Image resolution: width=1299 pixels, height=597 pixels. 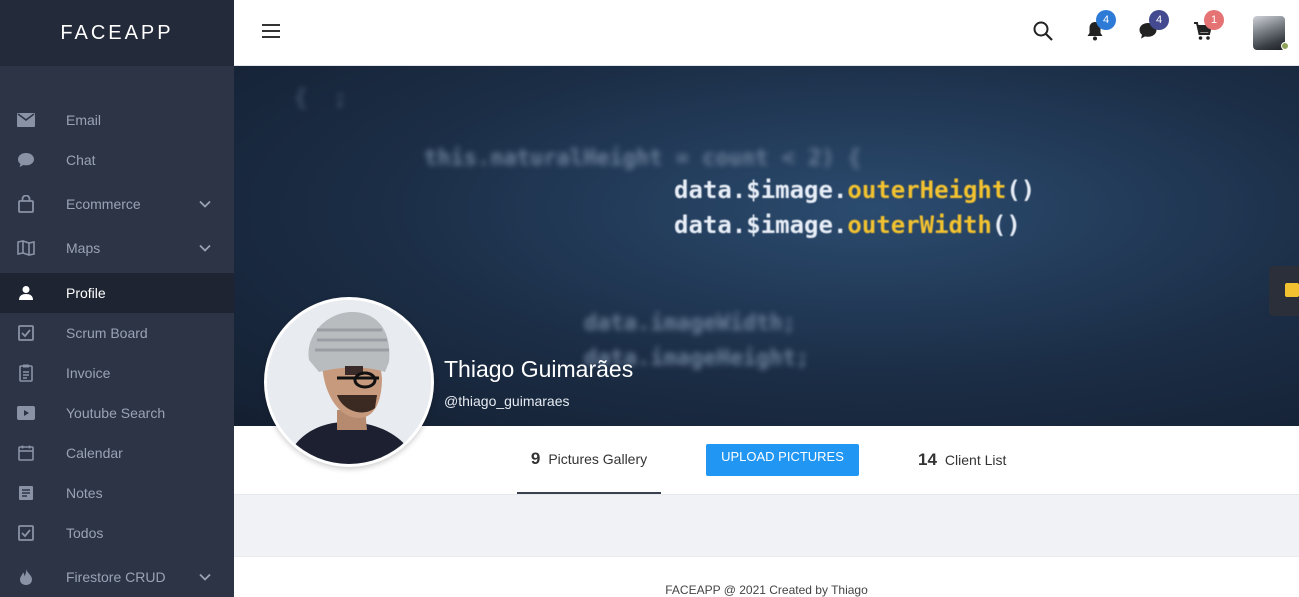 I want to click on youtube-icon, so click(x=26, y=413).